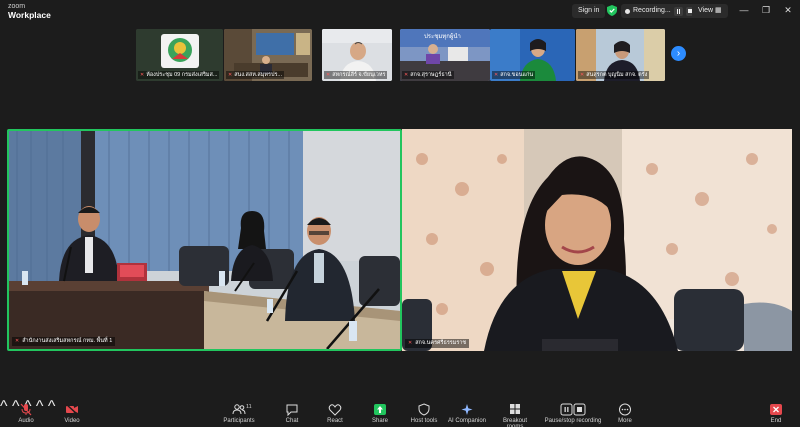 The image size is (800, 427). Describe the element at coordinates (356, 75) in the screenshot. I see `thumbnail-name: สหกรณ์ลีร์ จ.ขัยนุเวหร` at that location.